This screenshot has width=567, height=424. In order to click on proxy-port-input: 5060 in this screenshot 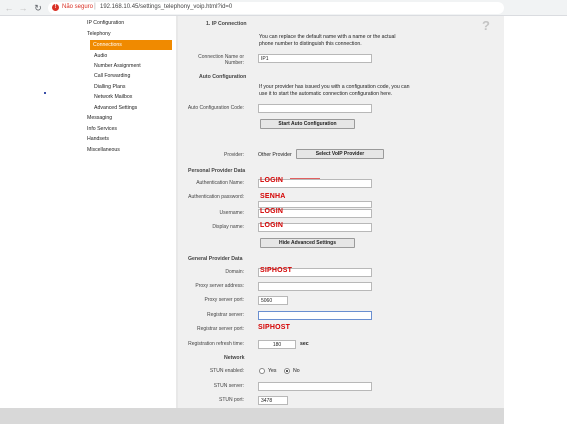, I will do `click(273, 300)`.